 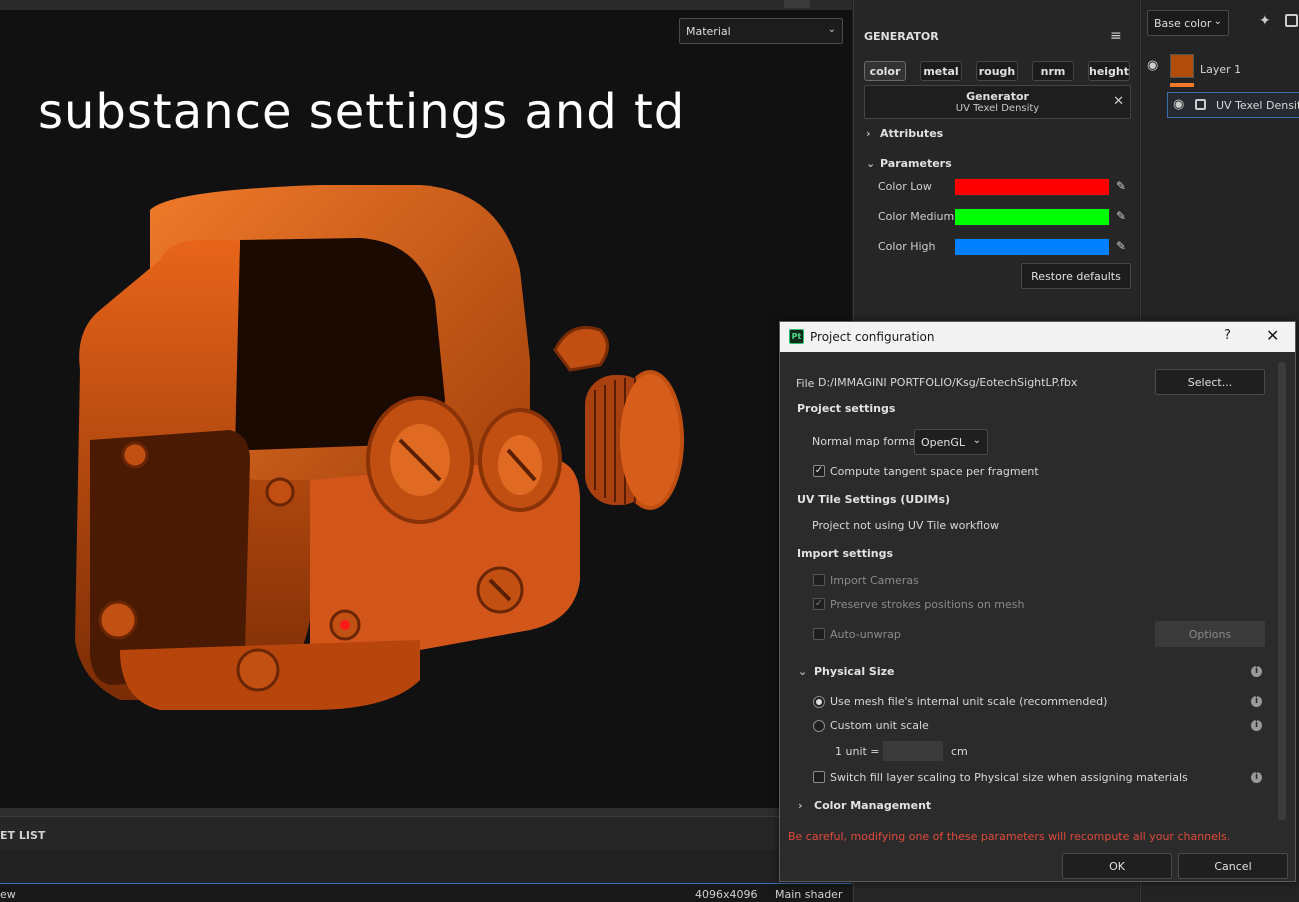 What do you see at coordinates (874, 499) in the screenshot?
I see `udim-heading: UV Tile Settings (UDIMs)` at bounding box center [874, 499].